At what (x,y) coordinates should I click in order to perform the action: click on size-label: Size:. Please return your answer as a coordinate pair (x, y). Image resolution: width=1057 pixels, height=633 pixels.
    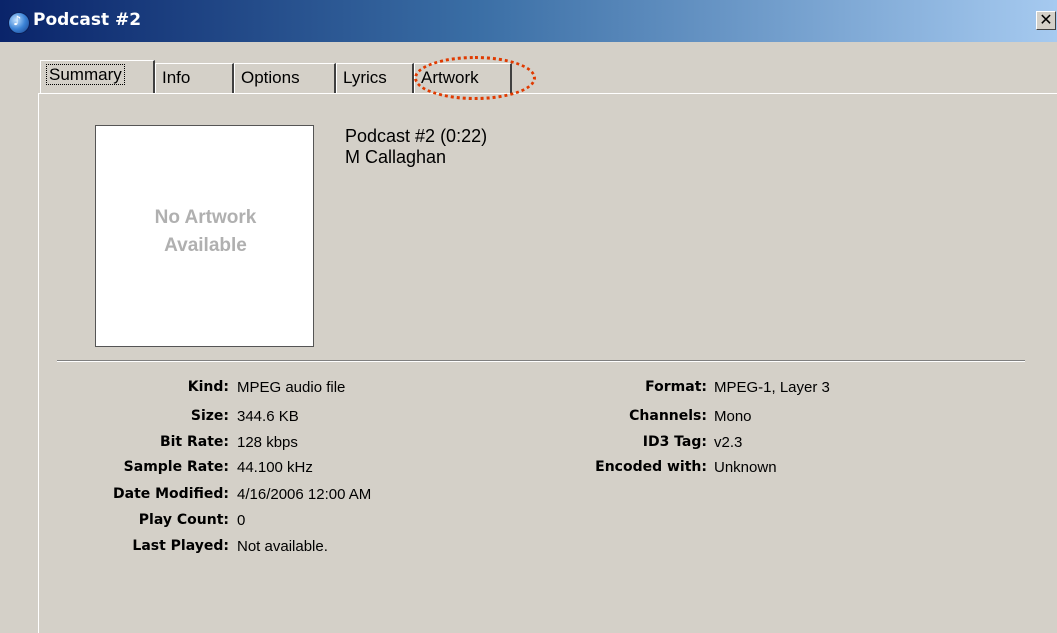
    Looking at the image, I should click on (209, 416).